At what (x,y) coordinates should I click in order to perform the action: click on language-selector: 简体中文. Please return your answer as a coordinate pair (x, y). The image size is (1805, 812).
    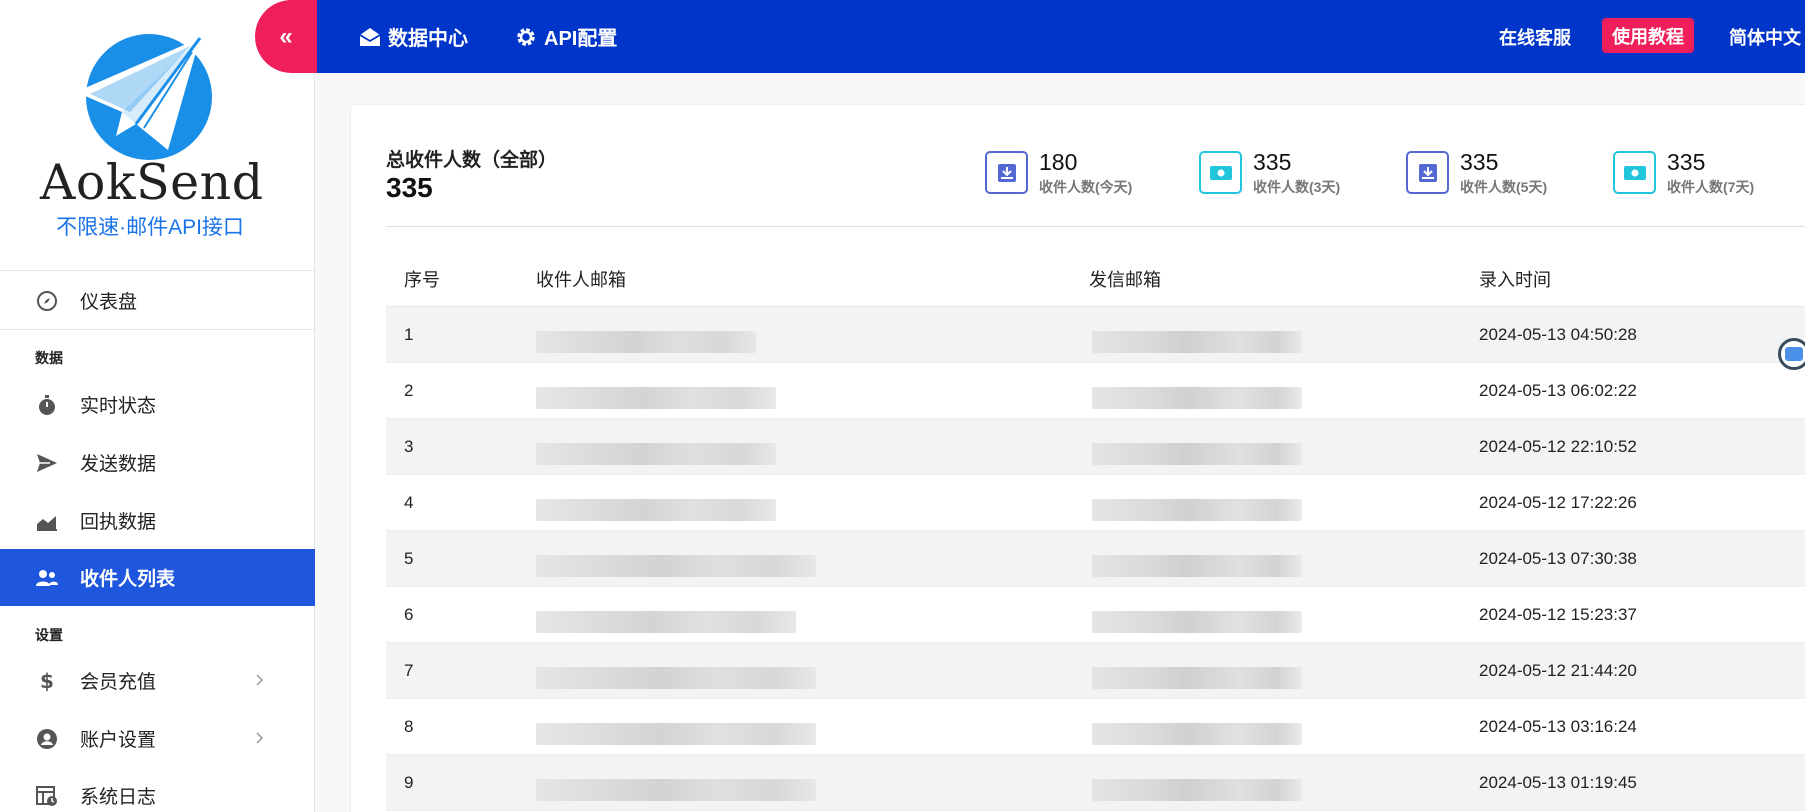
    Looking at the image, I should click on (1765, 36).